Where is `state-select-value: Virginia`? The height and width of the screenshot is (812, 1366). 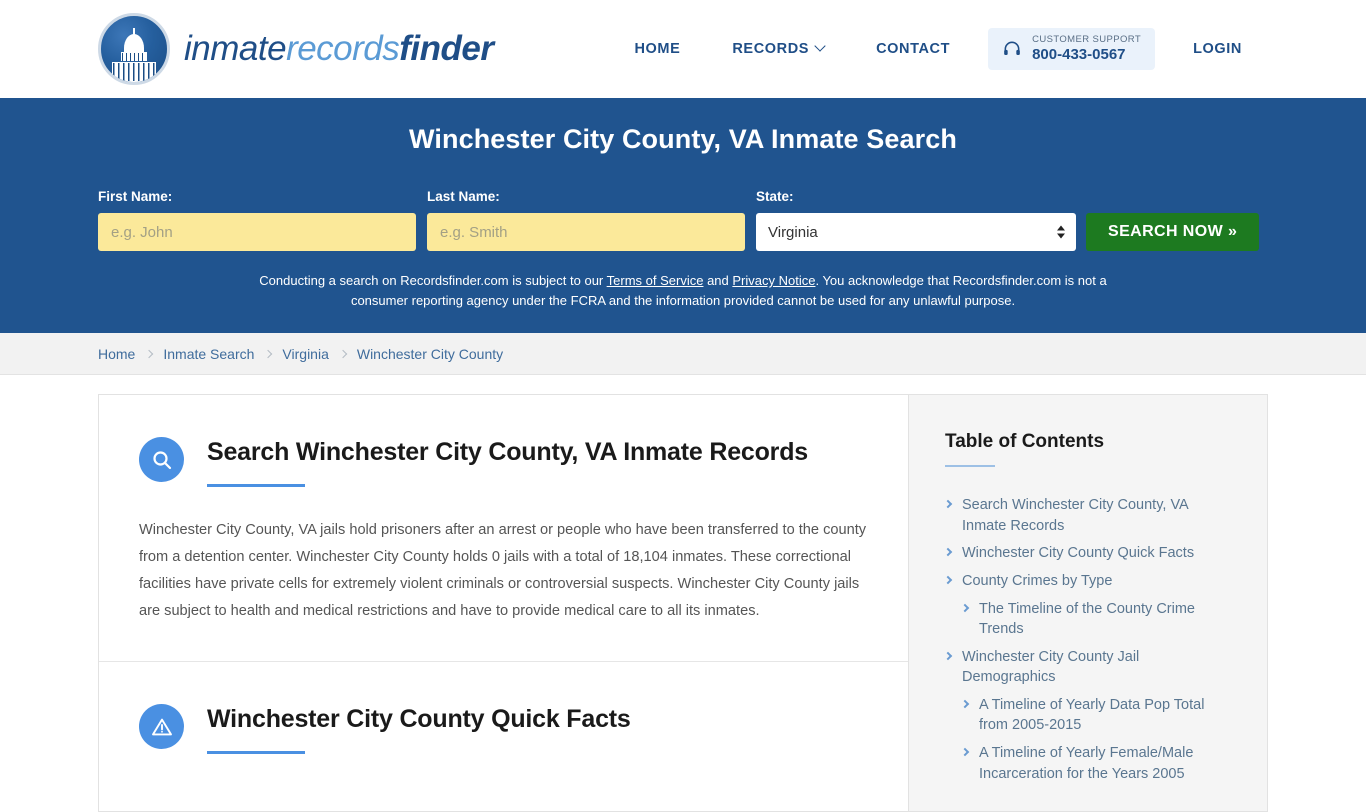 state-select-value: Virginia is located at coordinates (793, 232).